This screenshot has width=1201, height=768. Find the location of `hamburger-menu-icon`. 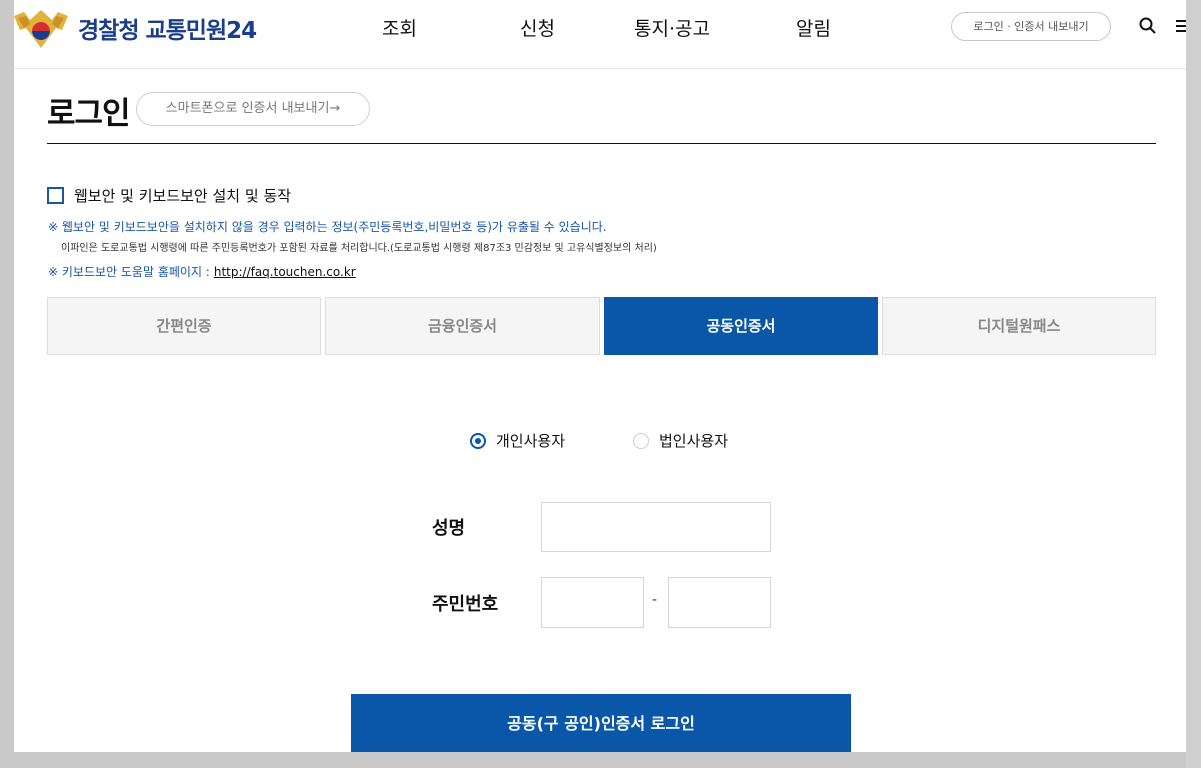

hamburger-menu-icon is located at coordinates (1179, 26).